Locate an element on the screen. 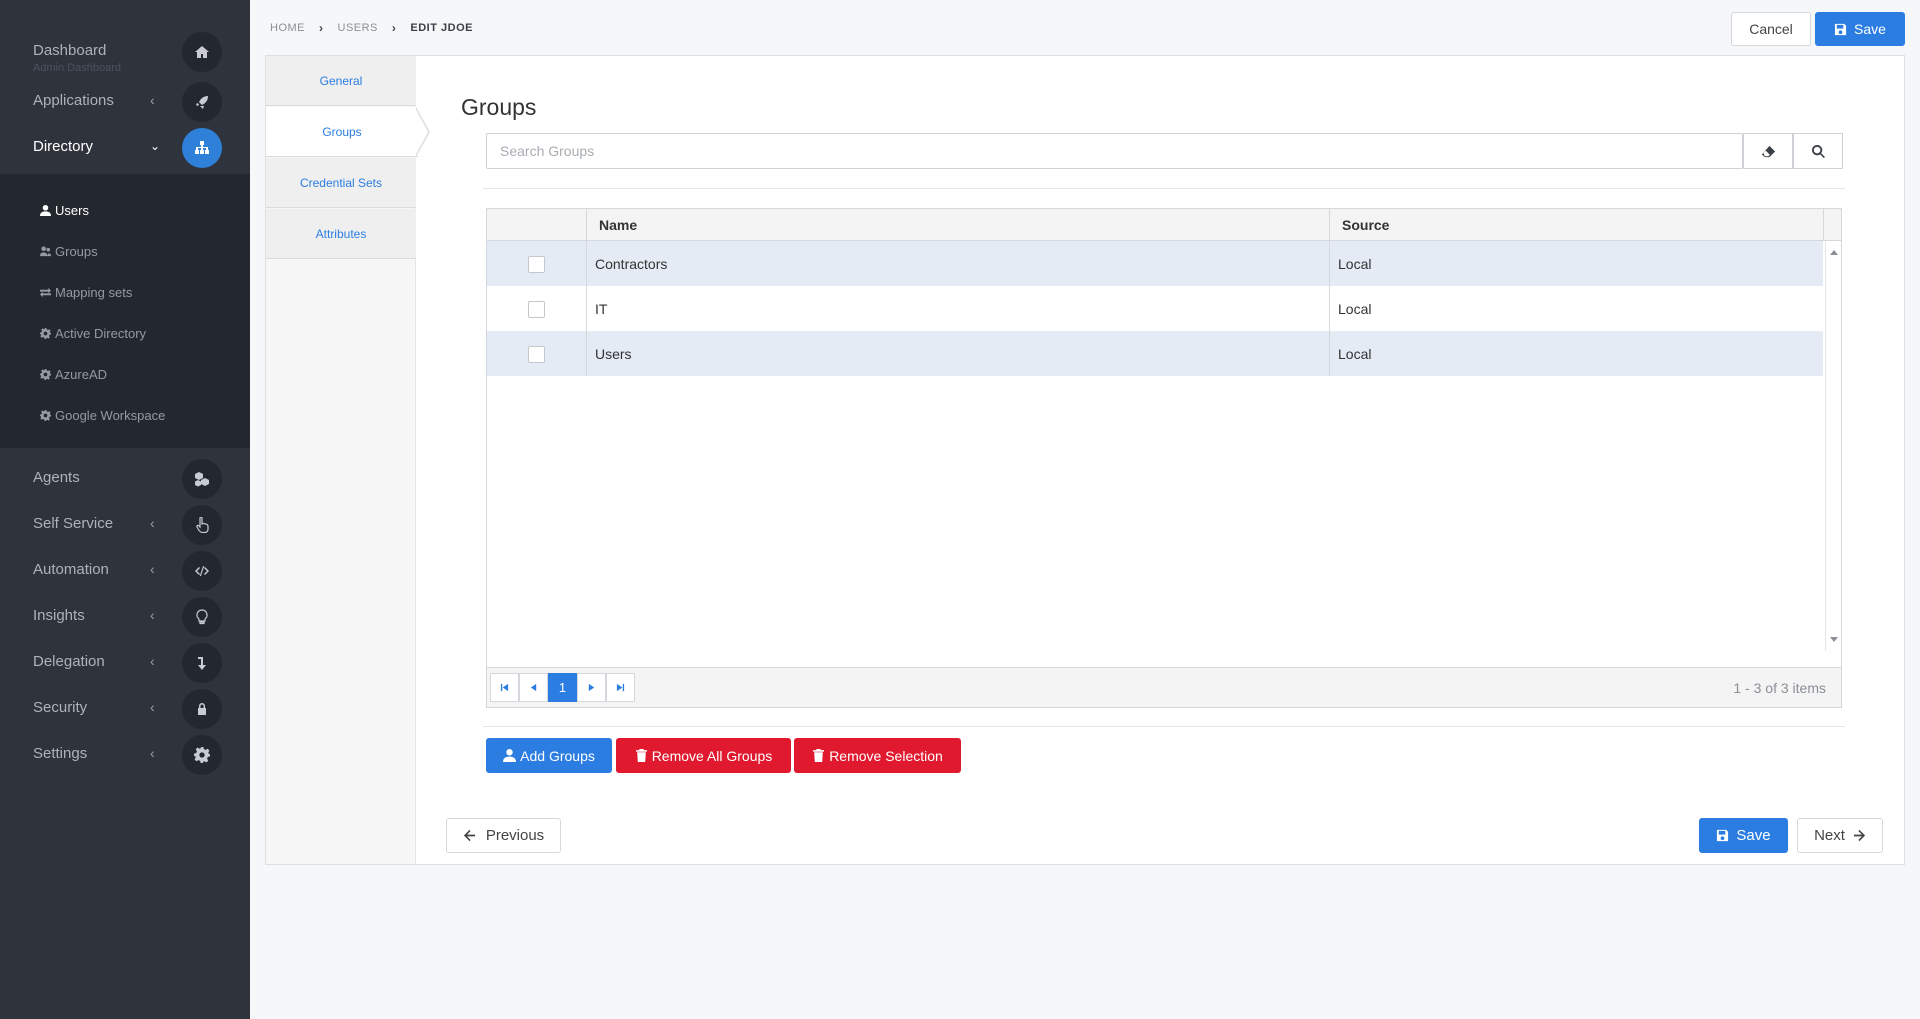  next-page-button is located at coordinates (591, 687).